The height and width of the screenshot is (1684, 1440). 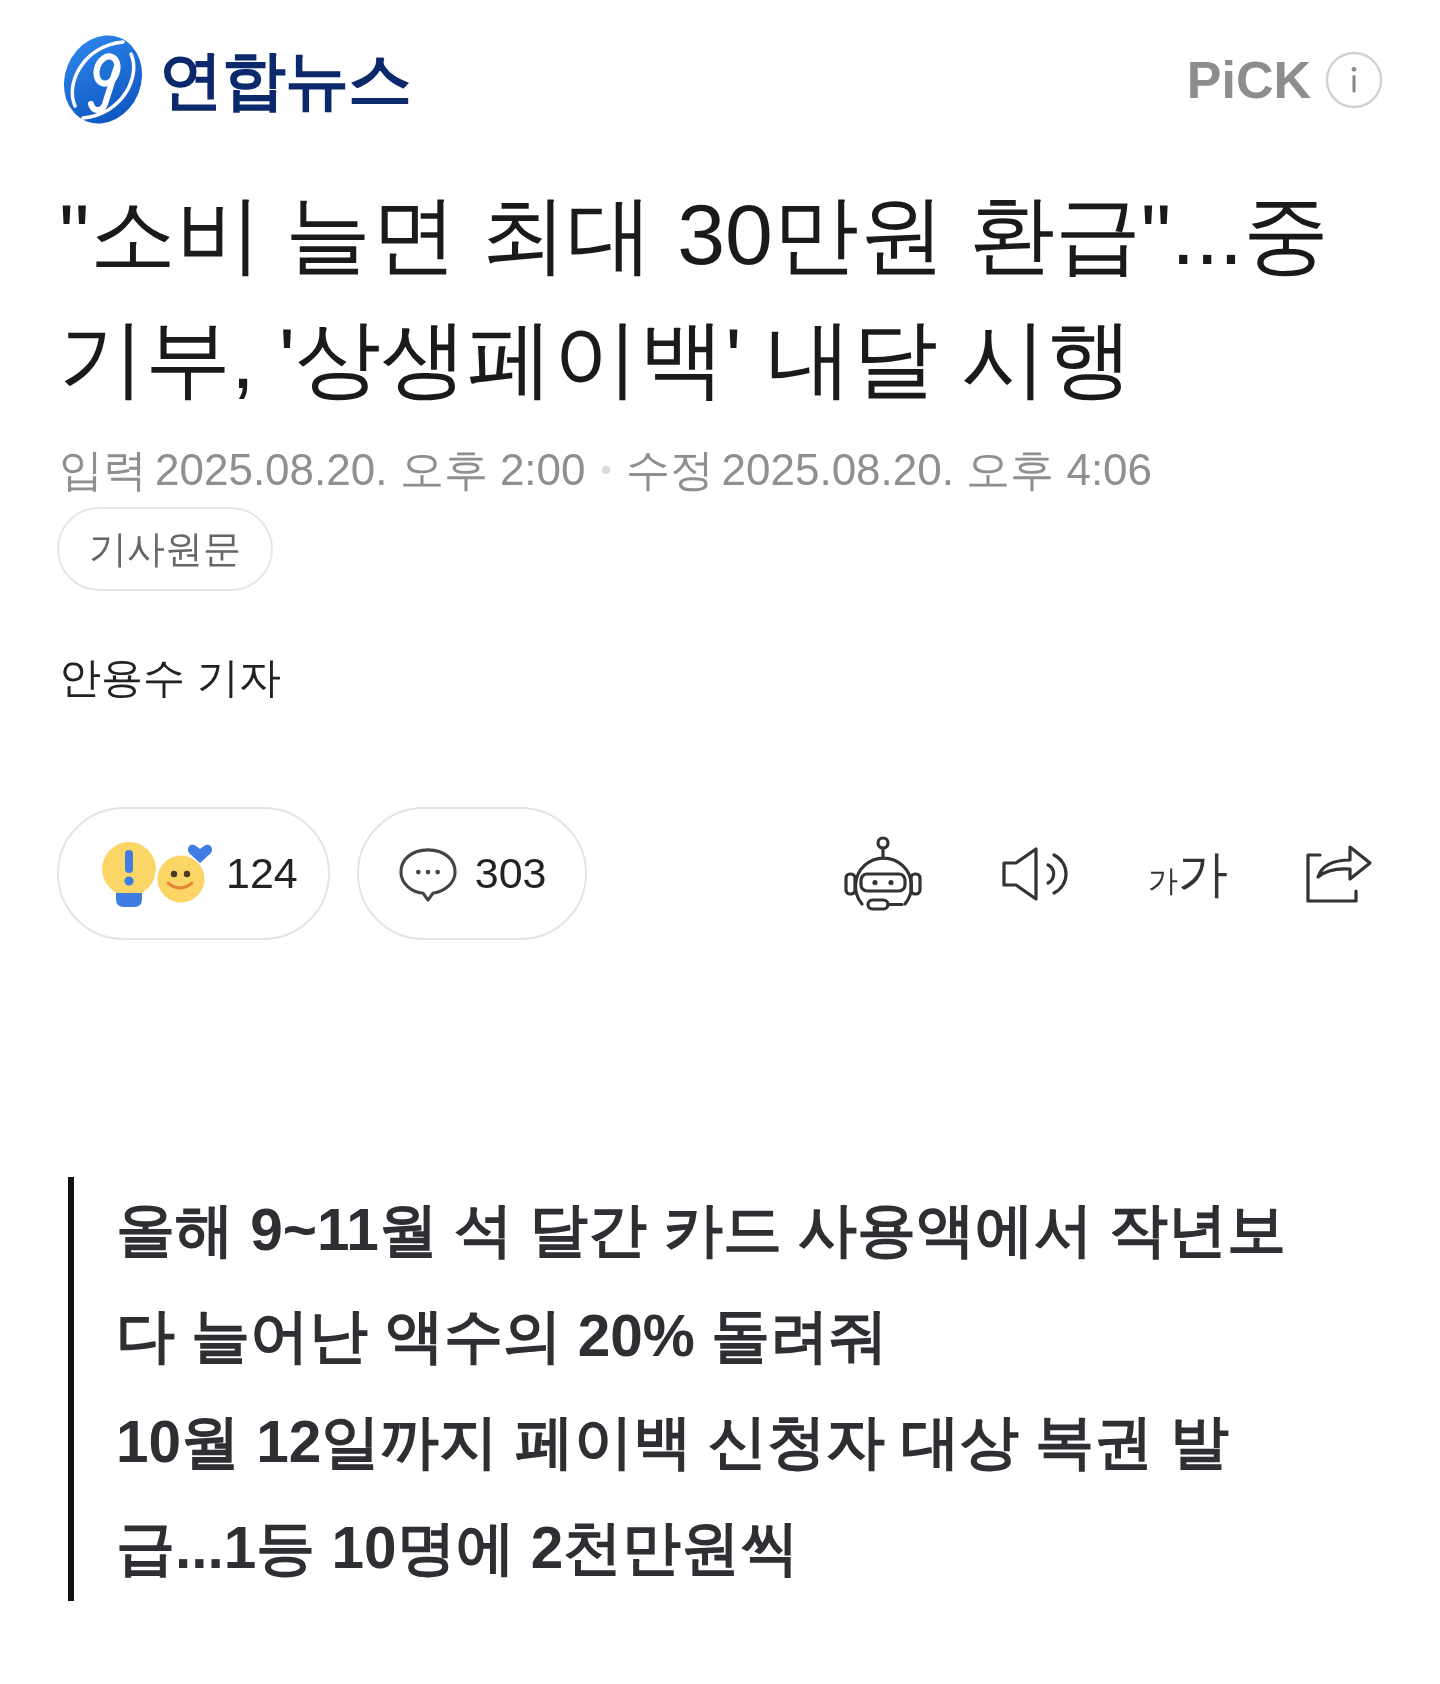 I want to click on date-value: 2025.08.20. 오후 2:00, so click(x=370, y=470).